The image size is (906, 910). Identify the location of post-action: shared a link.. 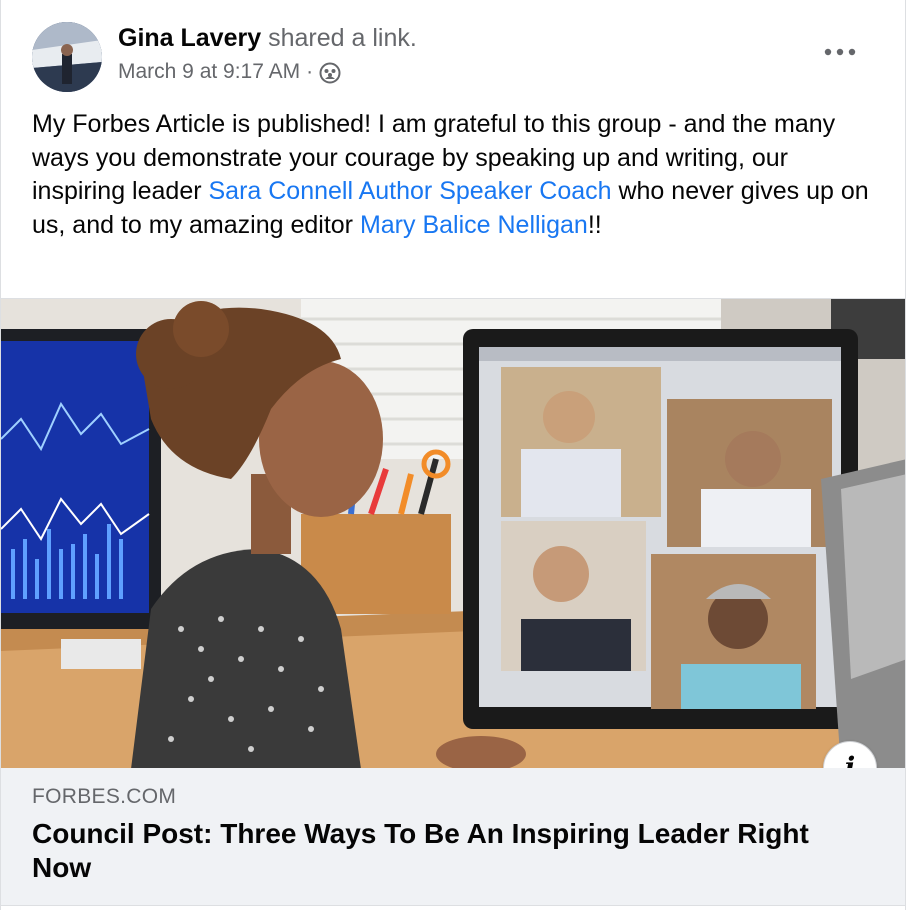
(342, 38).